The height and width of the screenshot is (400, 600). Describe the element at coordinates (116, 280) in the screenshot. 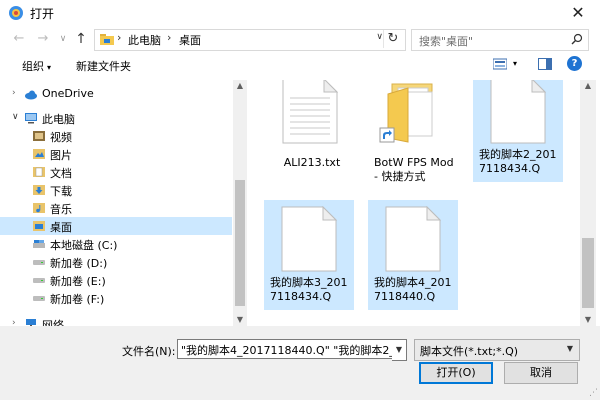

I see `sidebar-item-drive-e: 新加卷 (E:)` at that location.